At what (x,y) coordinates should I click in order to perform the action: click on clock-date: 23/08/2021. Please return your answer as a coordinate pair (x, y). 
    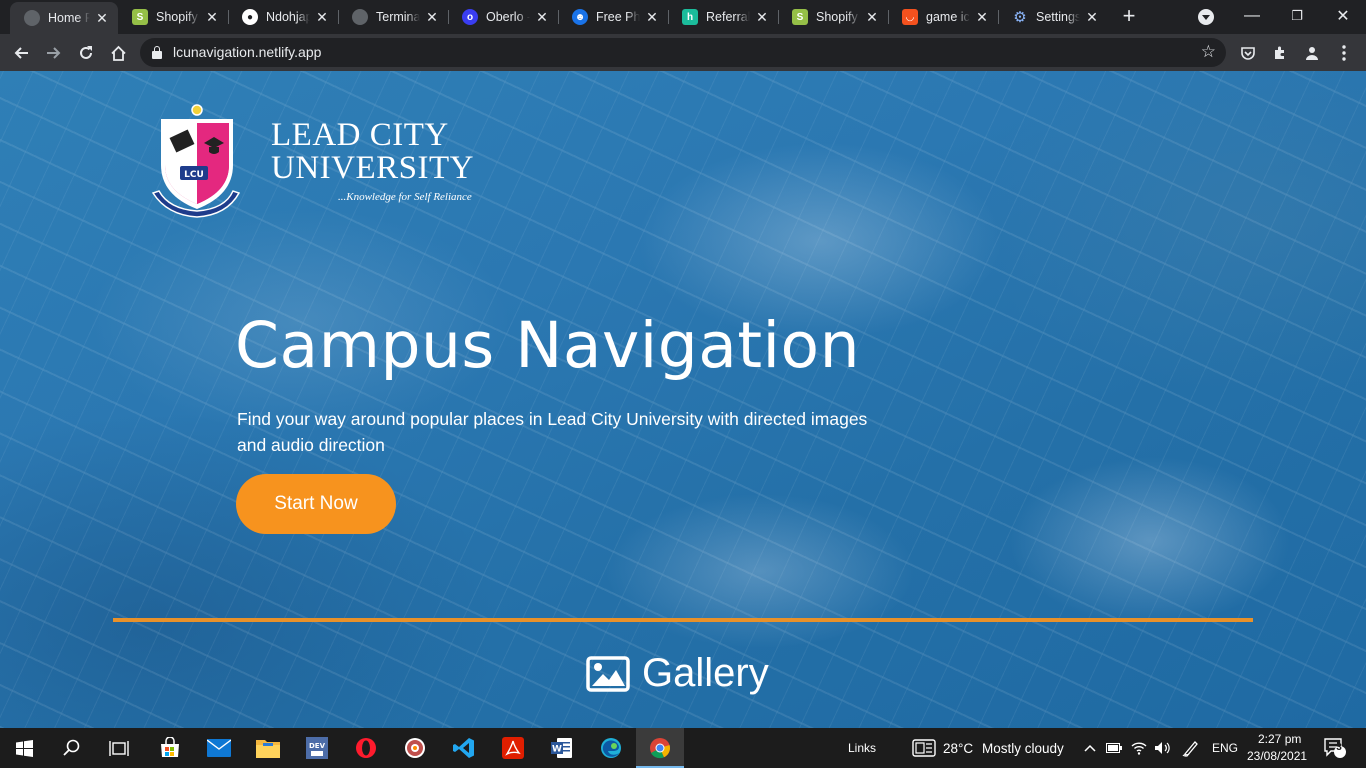
    Looking at the image, I should click on (1277, 756).